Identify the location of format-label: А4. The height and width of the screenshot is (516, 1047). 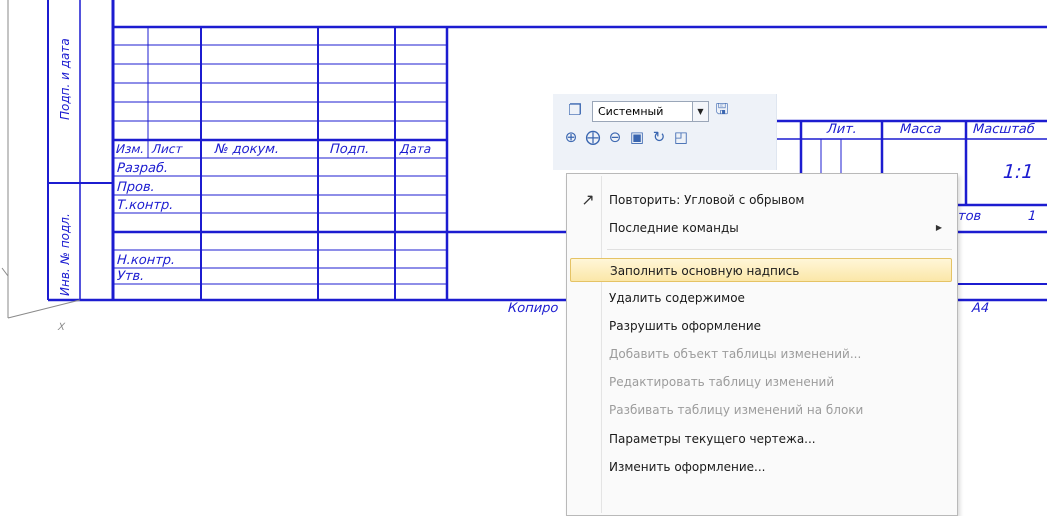
(980, 308).